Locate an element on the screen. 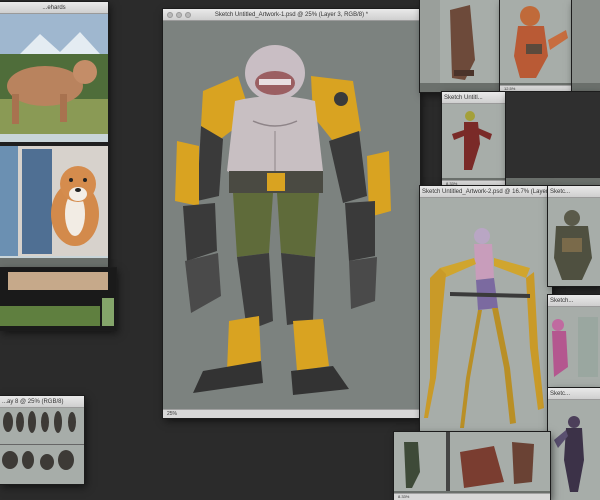 Image resolution: width=600 pixels, height=500 pixels. thumb-statusbar: 12.5% is located at coordinates (536, 88).